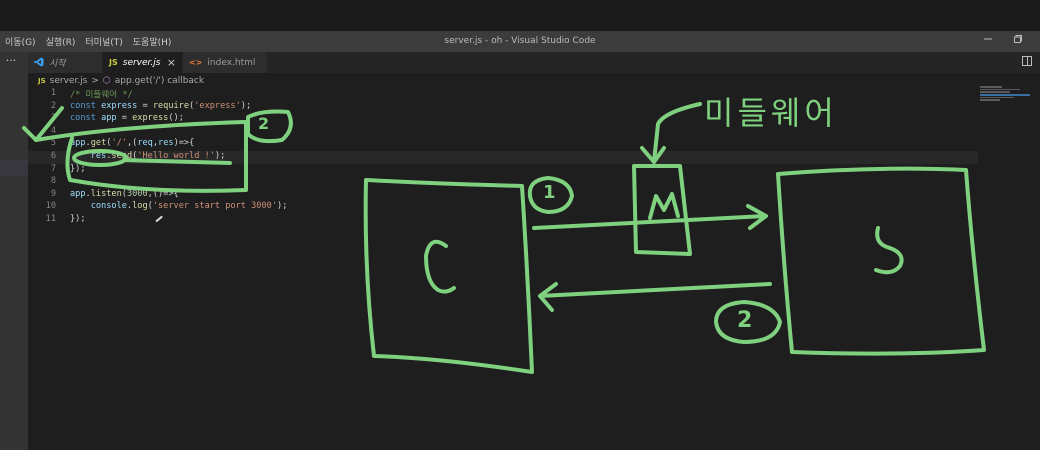  I want to click on code-step-label: 2, so click(264, 123).